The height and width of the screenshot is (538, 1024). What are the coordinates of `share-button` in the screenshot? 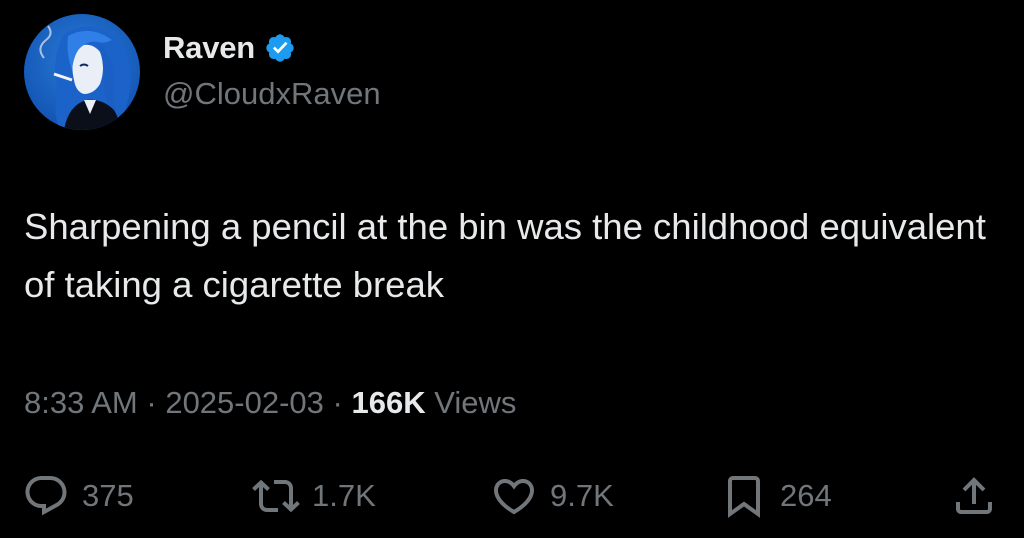 It's located at (974, 496).